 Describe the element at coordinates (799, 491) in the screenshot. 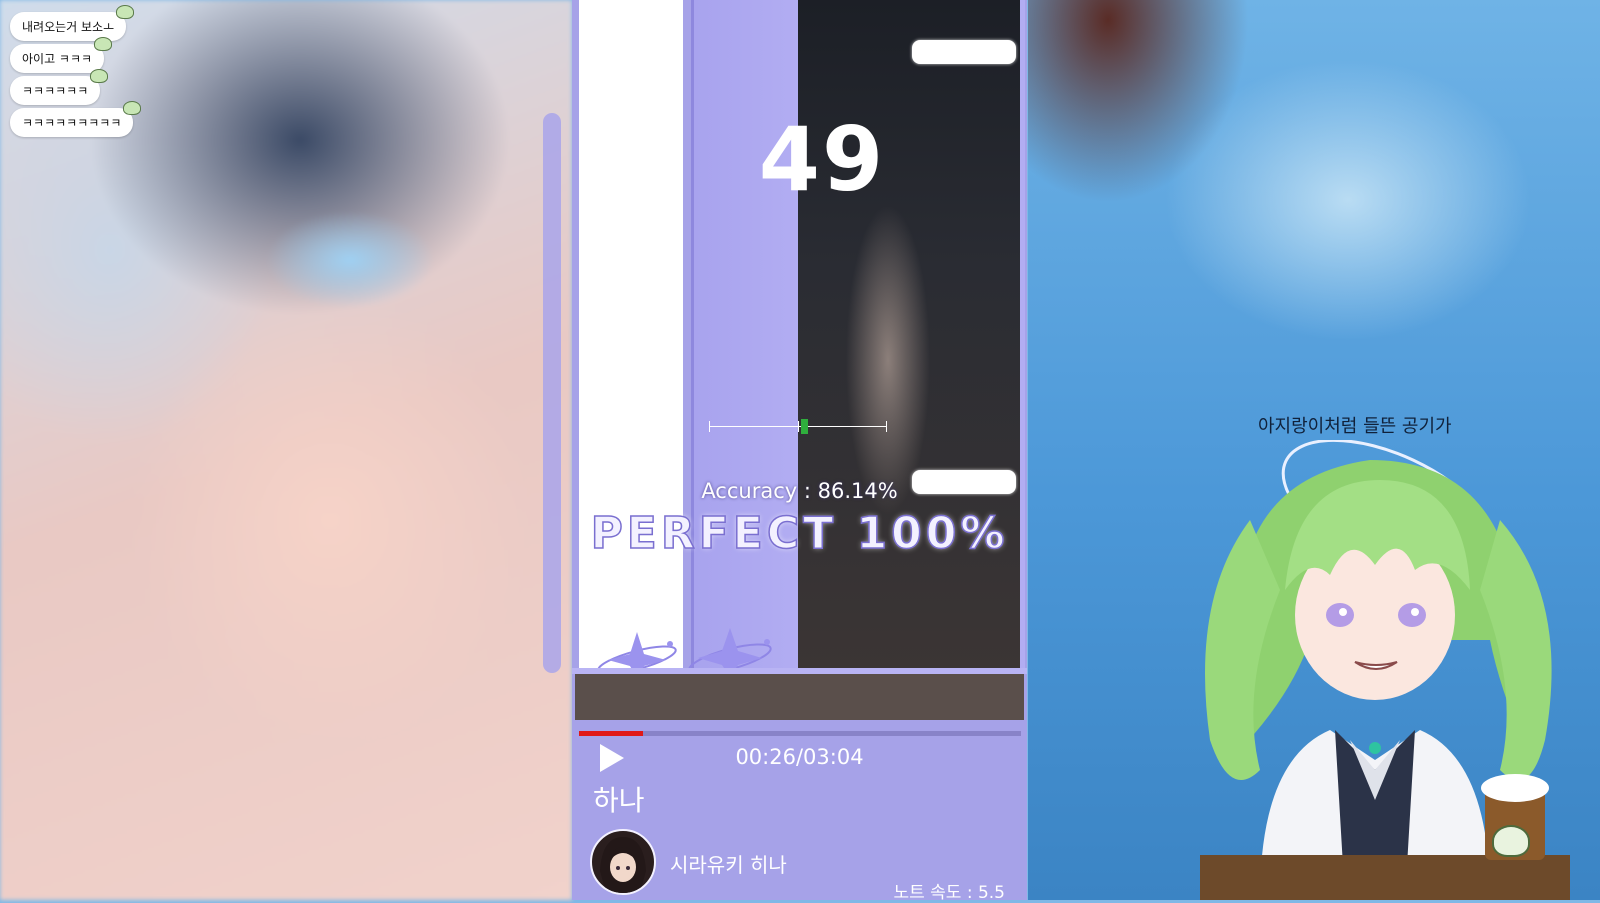

I see `accuracy-readout: Accuracy : 86.14%` at that location.